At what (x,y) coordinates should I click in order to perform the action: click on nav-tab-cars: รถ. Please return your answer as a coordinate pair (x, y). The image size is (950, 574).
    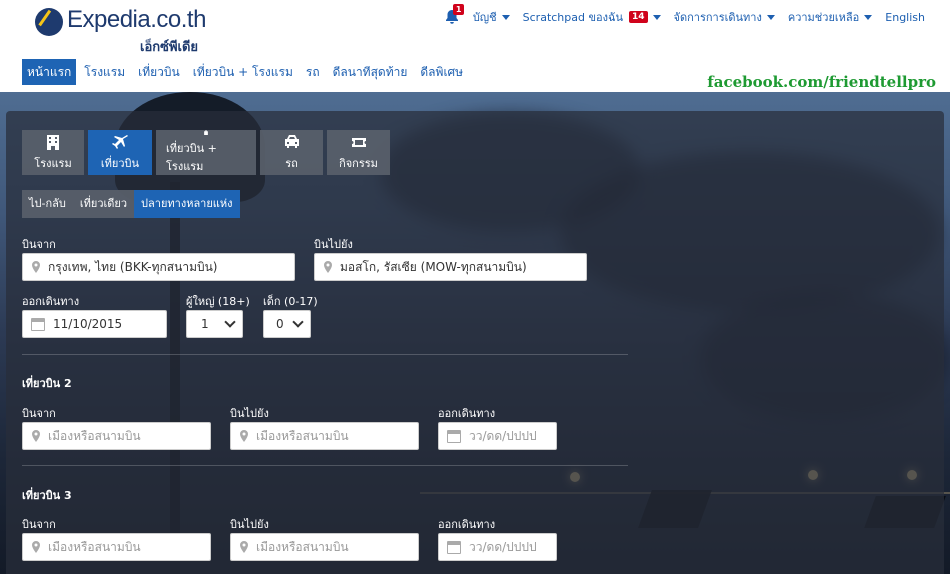
    Looking at the image, I should click on (313, 72).